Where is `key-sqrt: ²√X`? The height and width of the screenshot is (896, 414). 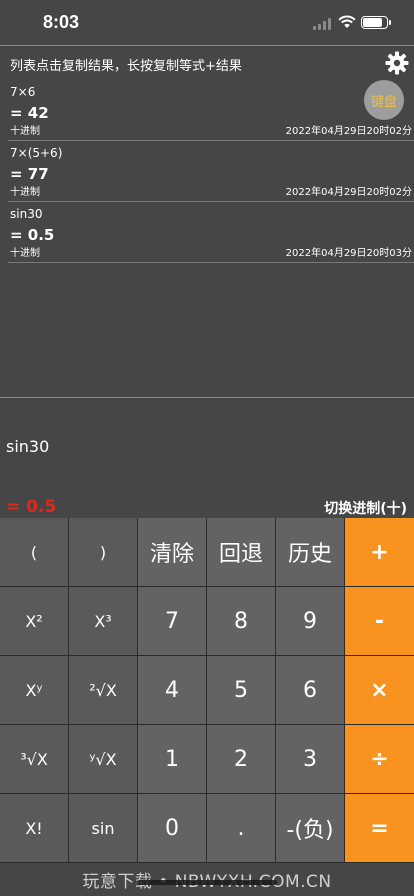 key-sqrt: ²√X is located at coordinates (103, 690).